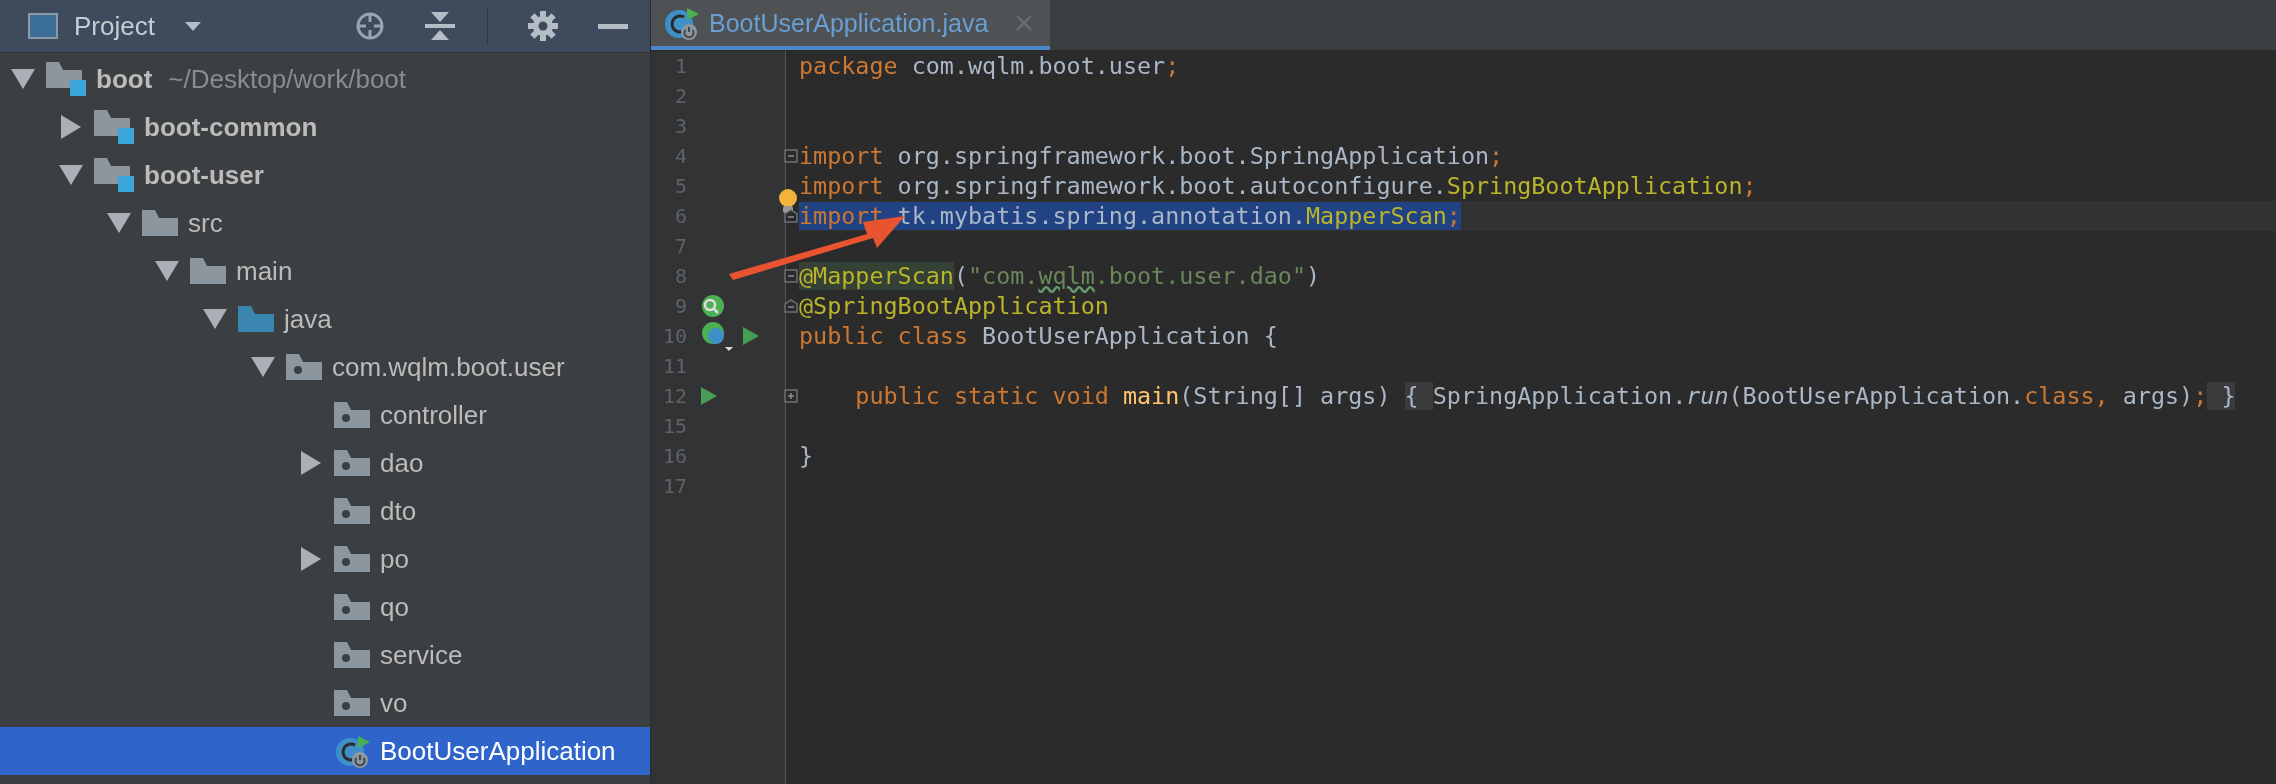  What do you see at coordinates (205, 223) in the screenshot?
I see `tree-label: src` at bounding box center [205, 223].